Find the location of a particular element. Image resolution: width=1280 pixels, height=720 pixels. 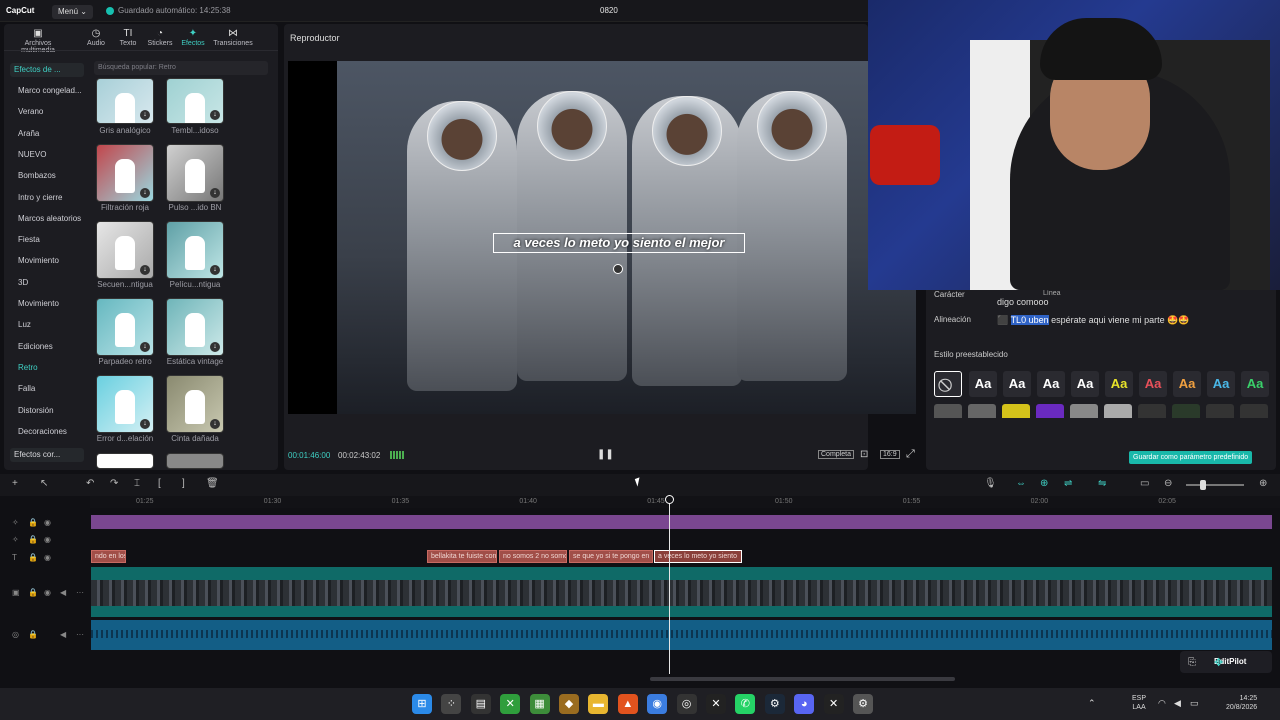

obs-icon: ◎ is located at coordinates (686, 704).